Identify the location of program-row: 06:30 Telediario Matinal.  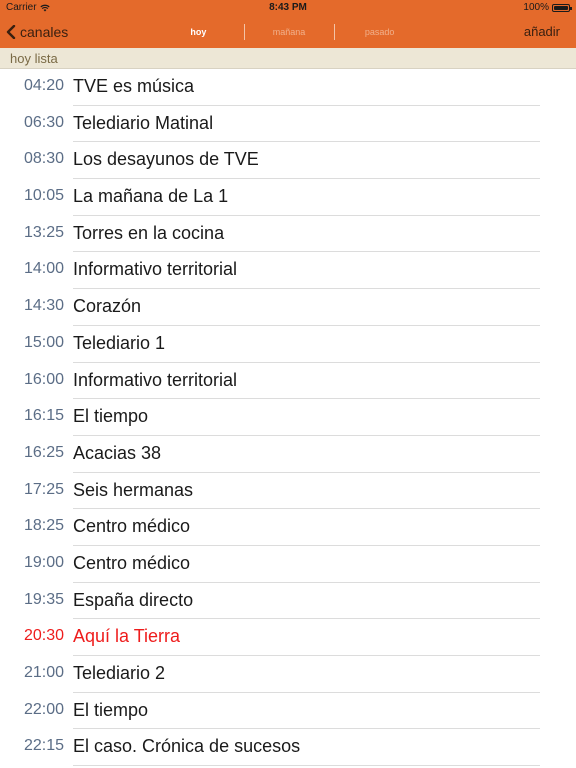
(288, 124).